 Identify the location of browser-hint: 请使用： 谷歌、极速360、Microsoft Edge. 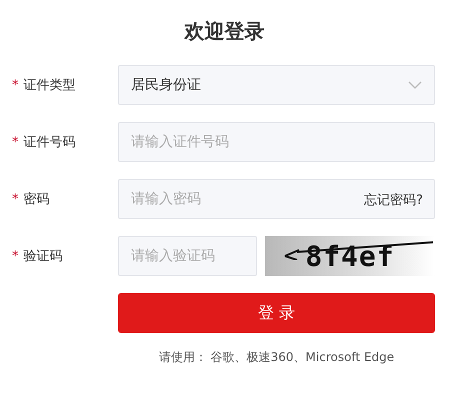
(277, 357).